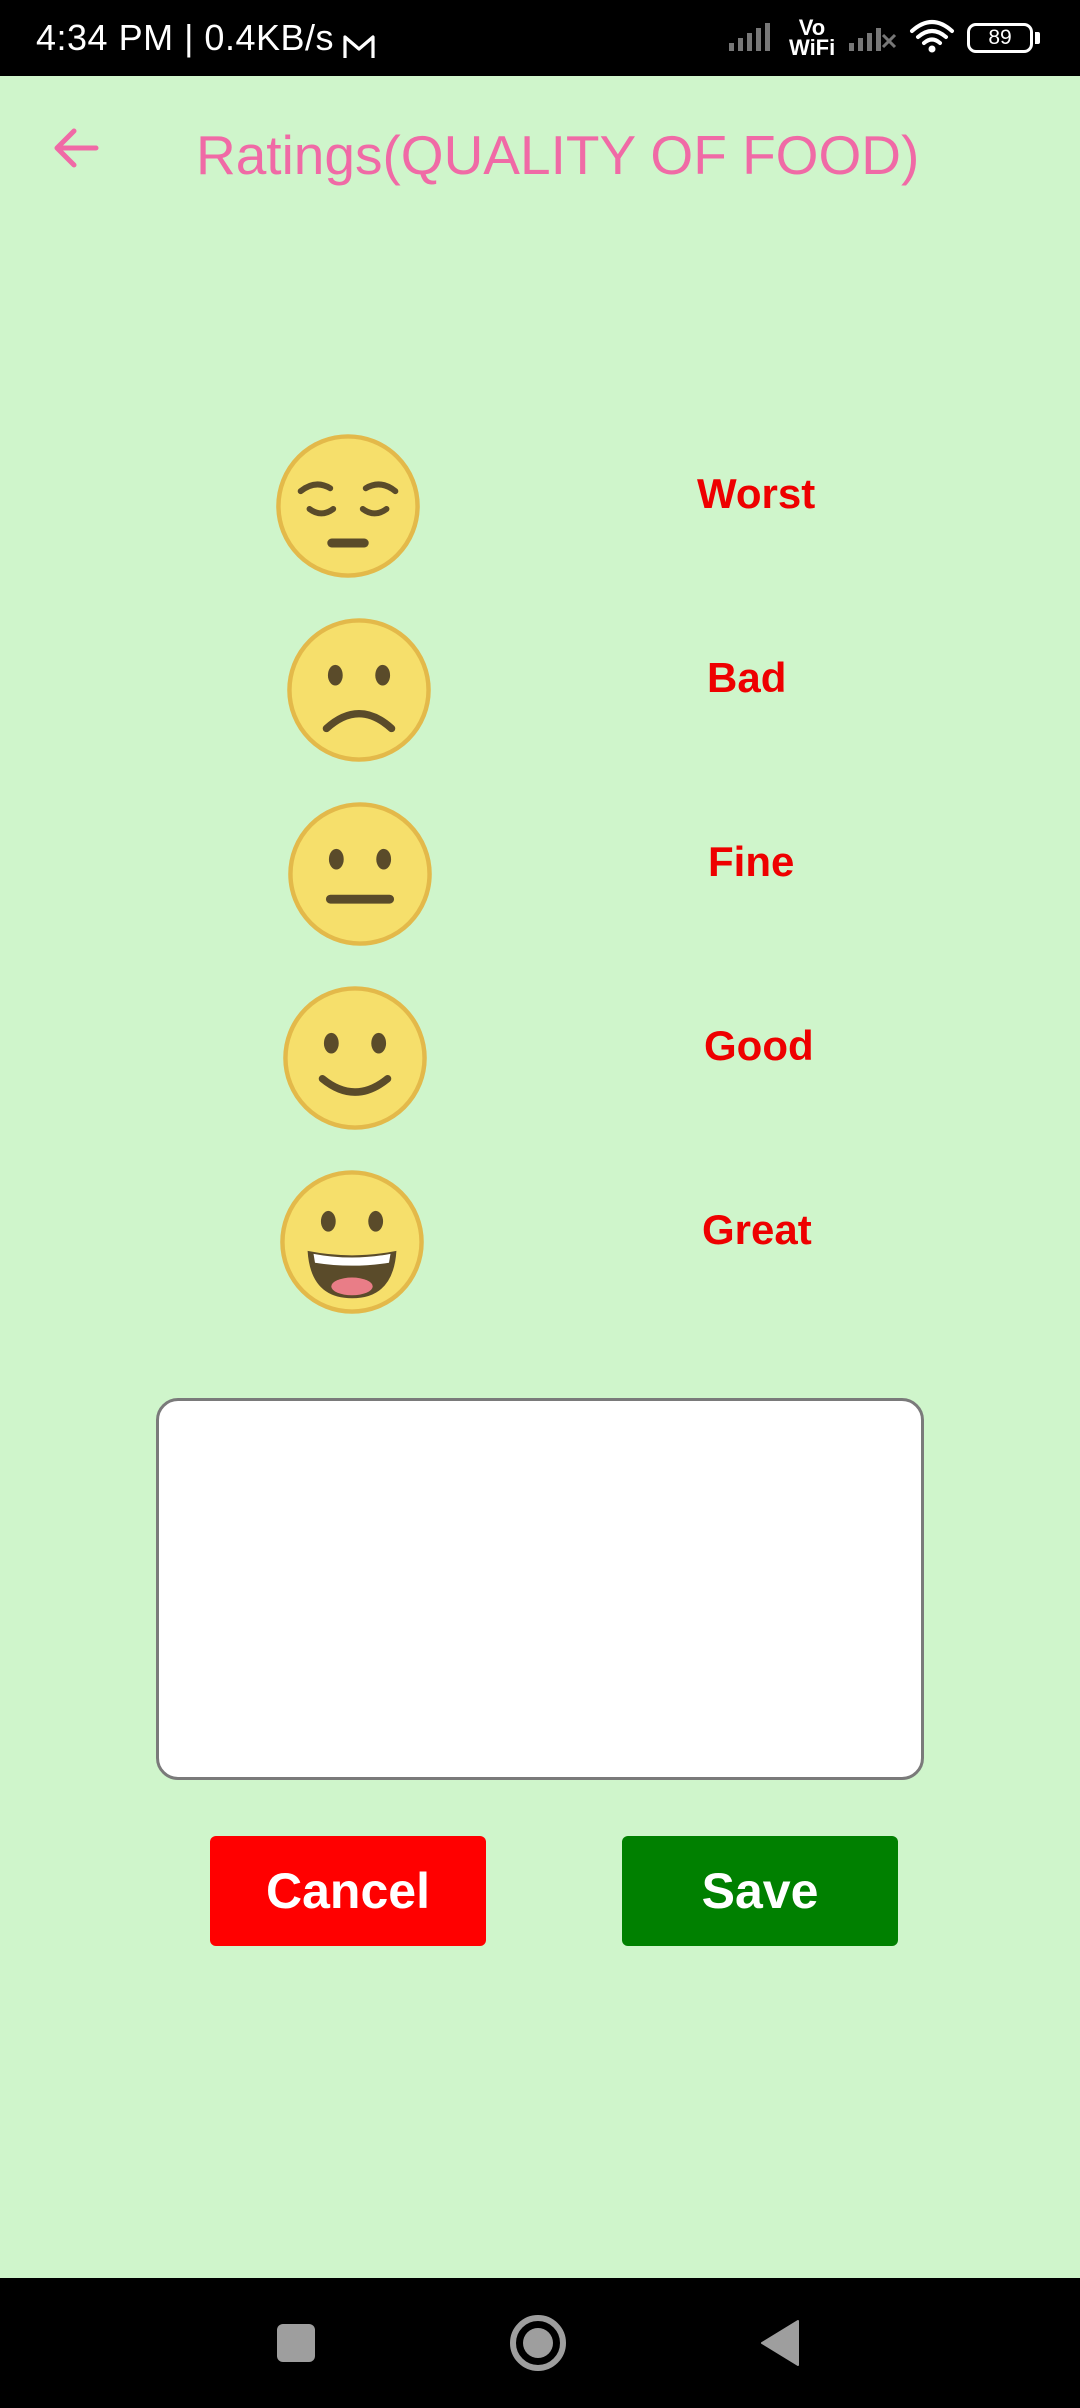 The width and height of the screenshot is (1080, 2408). I want to click on rating-label-great: Great, so click(757, 1229).